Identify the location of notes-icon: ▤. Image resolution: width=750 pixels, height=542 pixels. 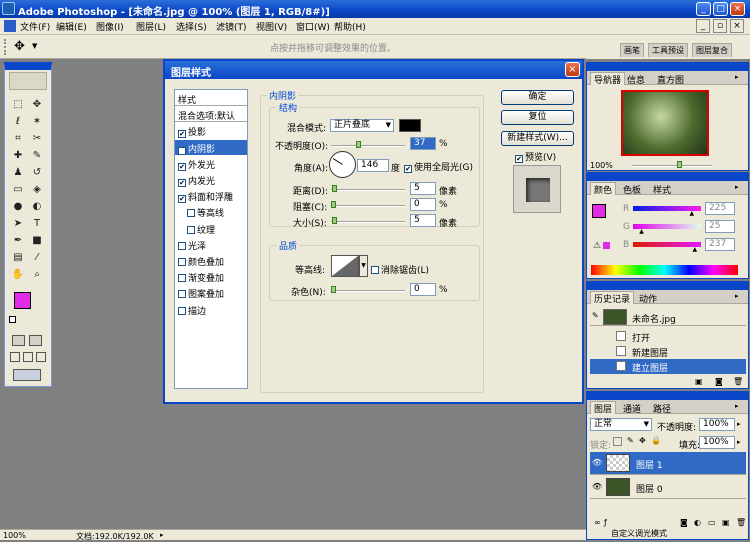
(18, 258).